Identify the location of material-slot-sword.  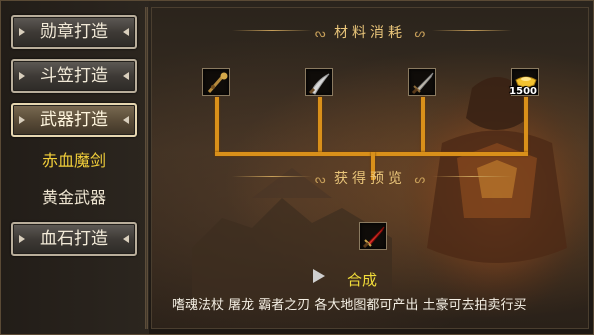
(422, 82).